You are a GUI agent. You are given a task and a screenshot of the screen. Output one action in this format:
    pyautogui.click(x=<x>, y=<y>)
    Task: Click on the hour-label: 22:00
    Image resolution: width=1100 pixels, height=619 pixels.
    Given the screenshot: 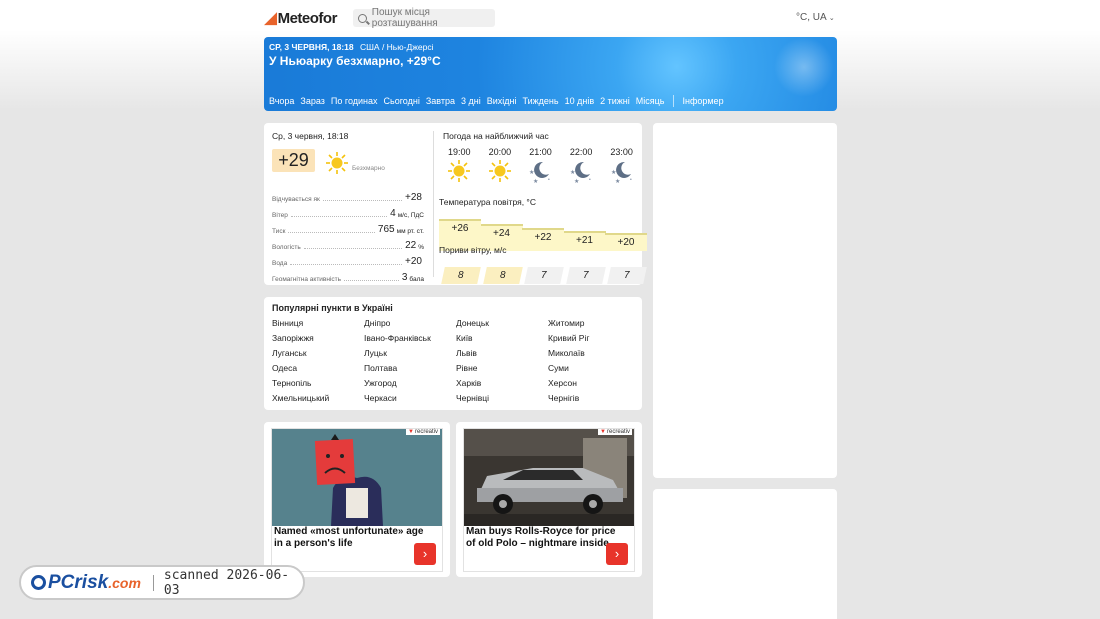 What is the action you would take?
    pyautogui.click(x=581, y=152)
    